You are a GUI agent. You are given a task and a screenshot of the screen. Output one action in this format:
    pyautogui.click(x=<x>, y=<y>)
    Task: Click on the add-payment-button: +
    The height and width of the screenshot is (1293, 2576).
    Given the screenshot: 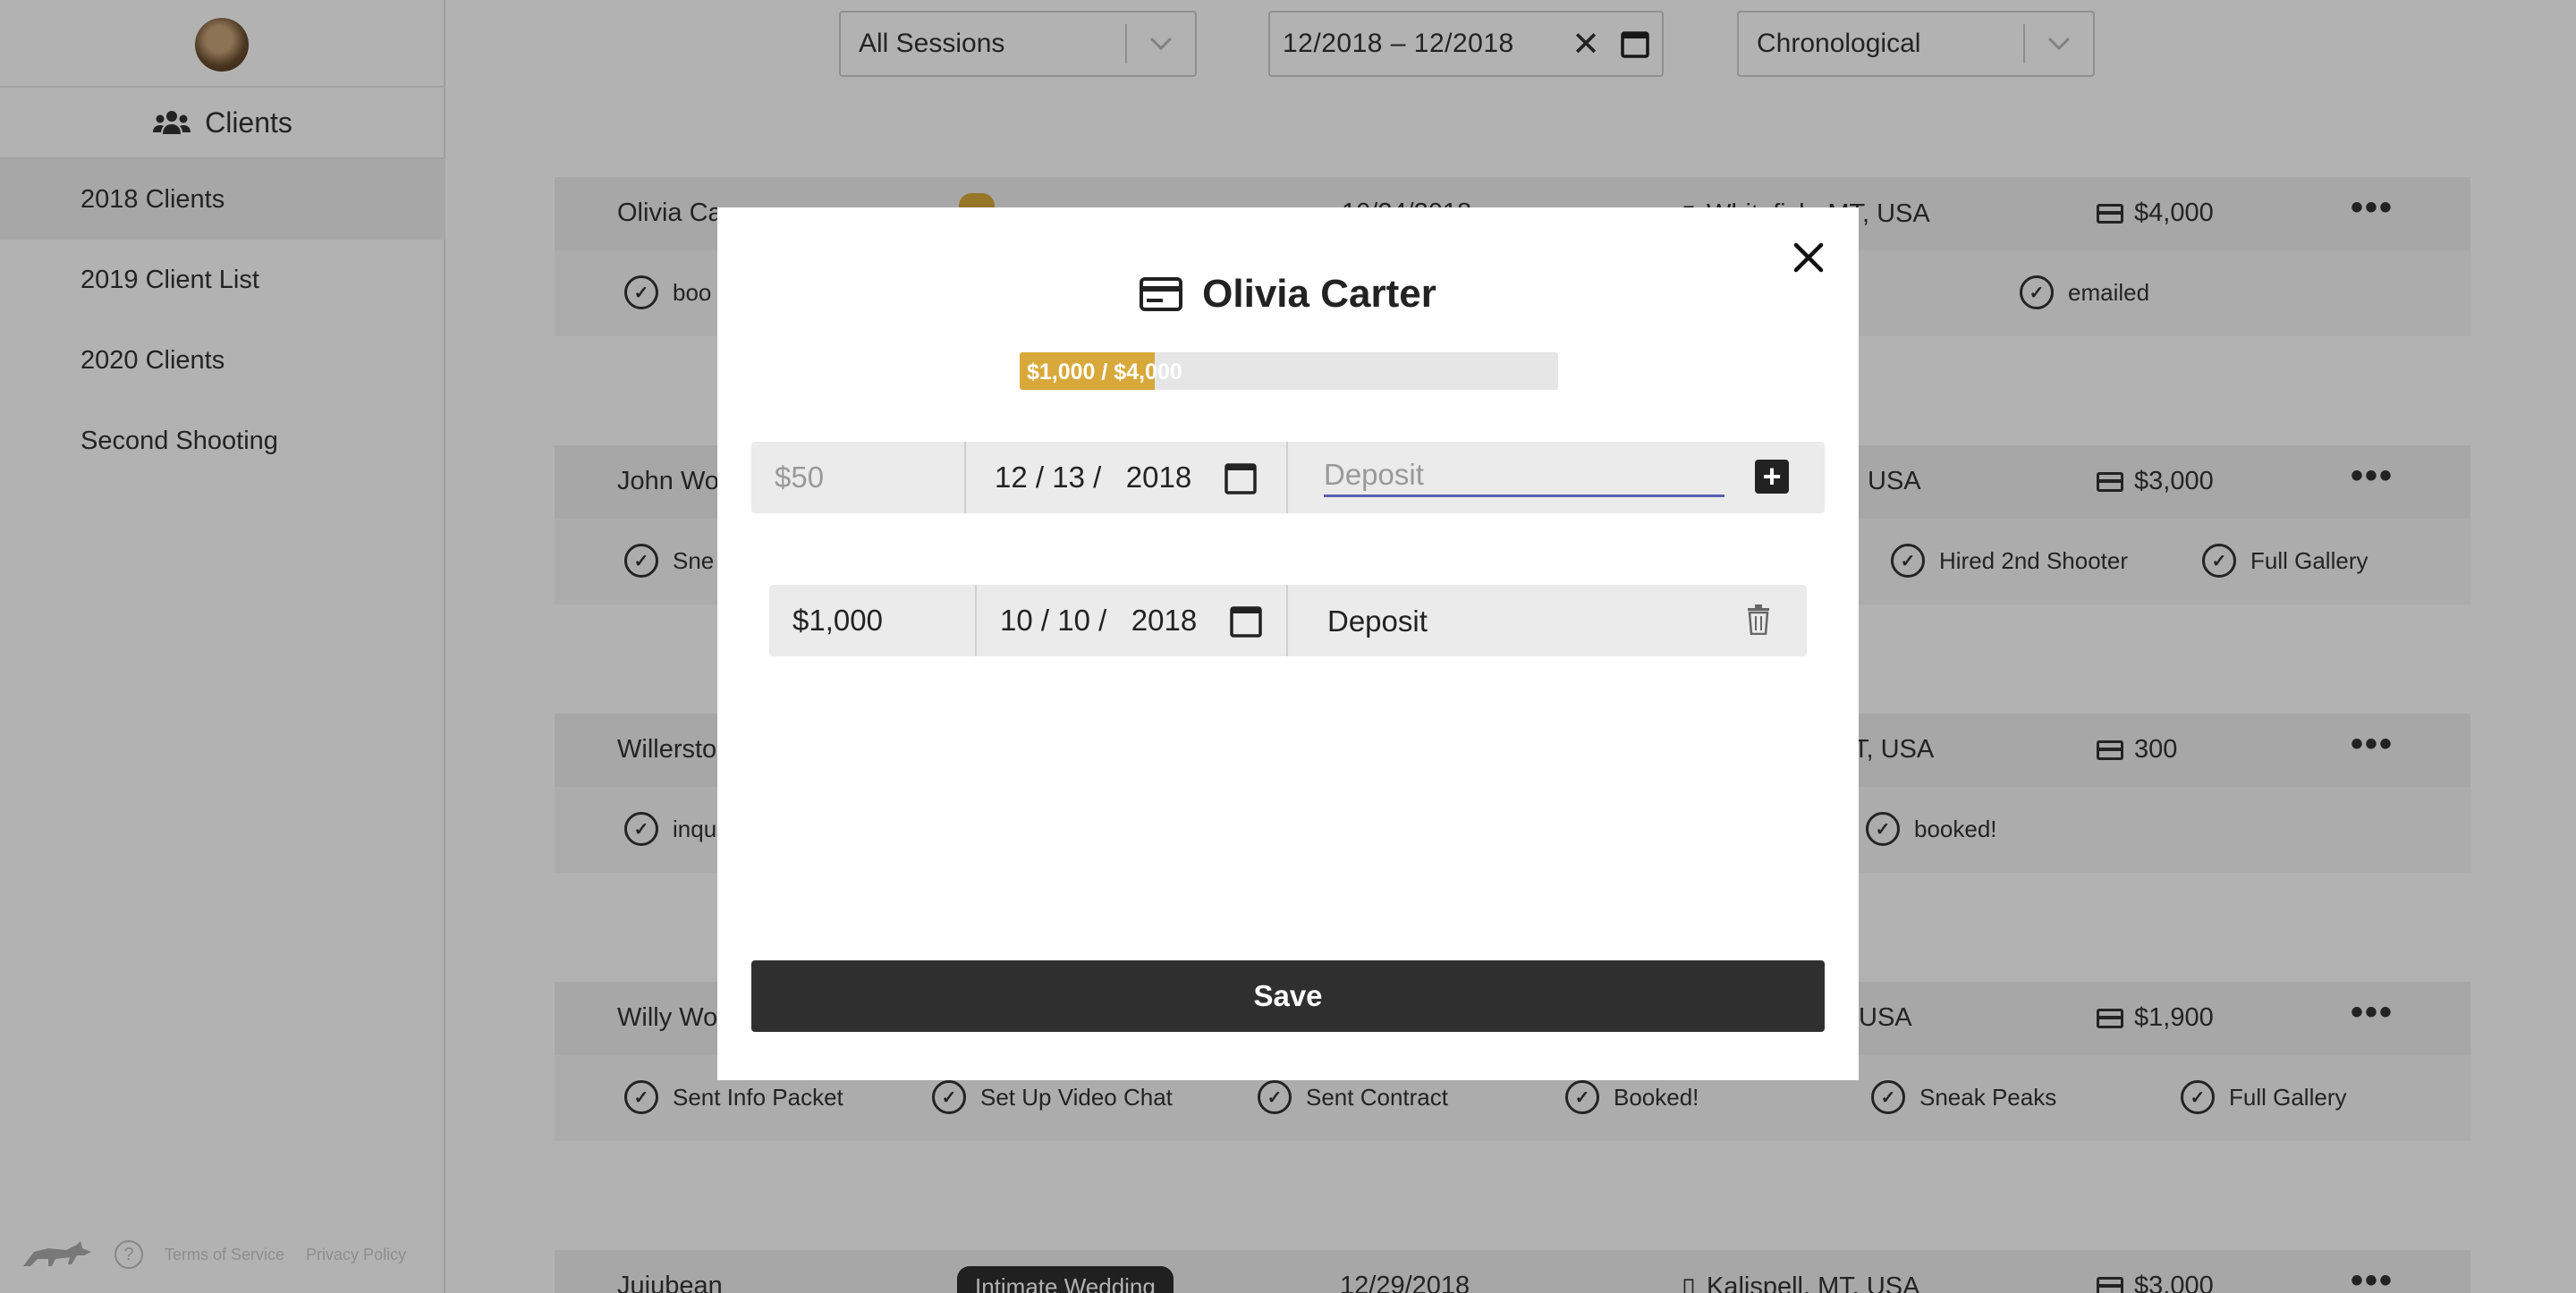 What is the action you would take?
    pyautogui.click(x=1772, y=477)
    